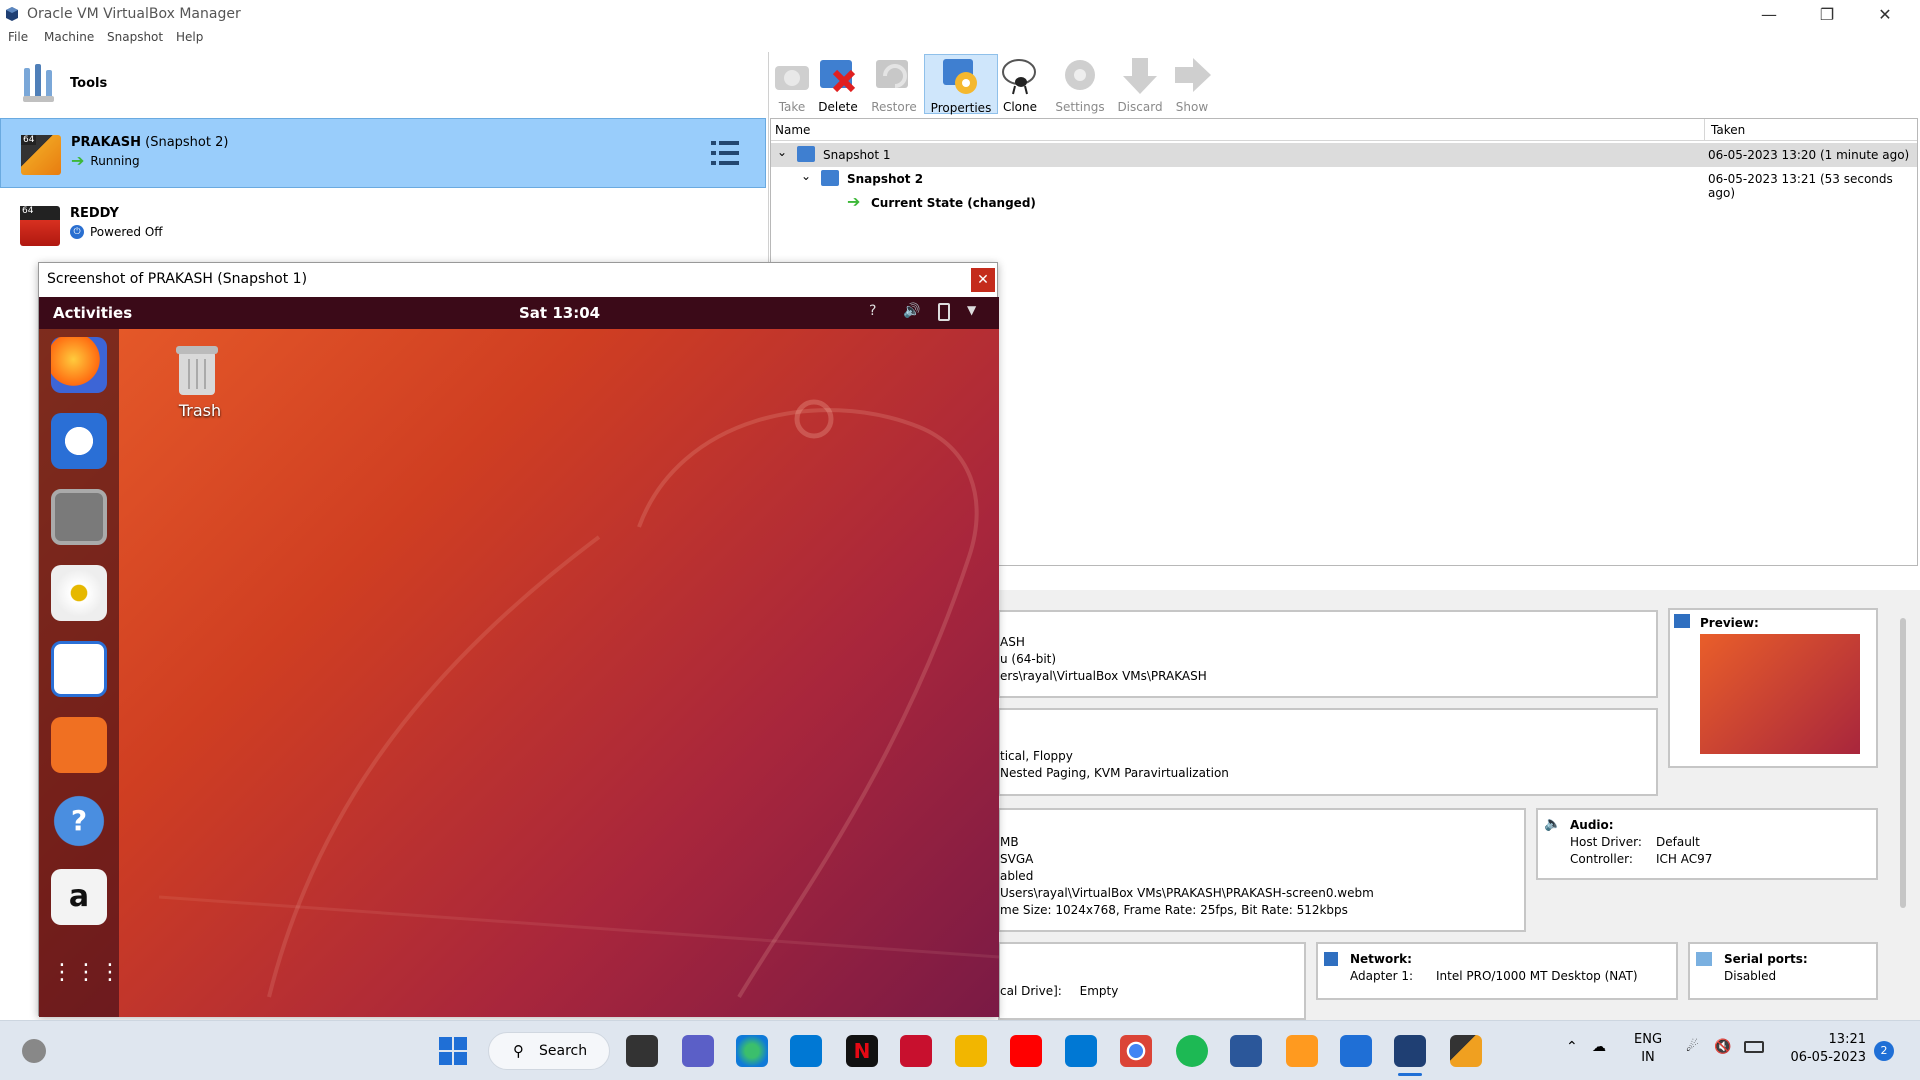 This screenshot has width=1920, height=1080. What do you see at coordinates (383, 225) in the screenshot?
I see `vm-item-reddy: 64 REDDY ⏻ Powered Off` at bounding box center [383, 225].